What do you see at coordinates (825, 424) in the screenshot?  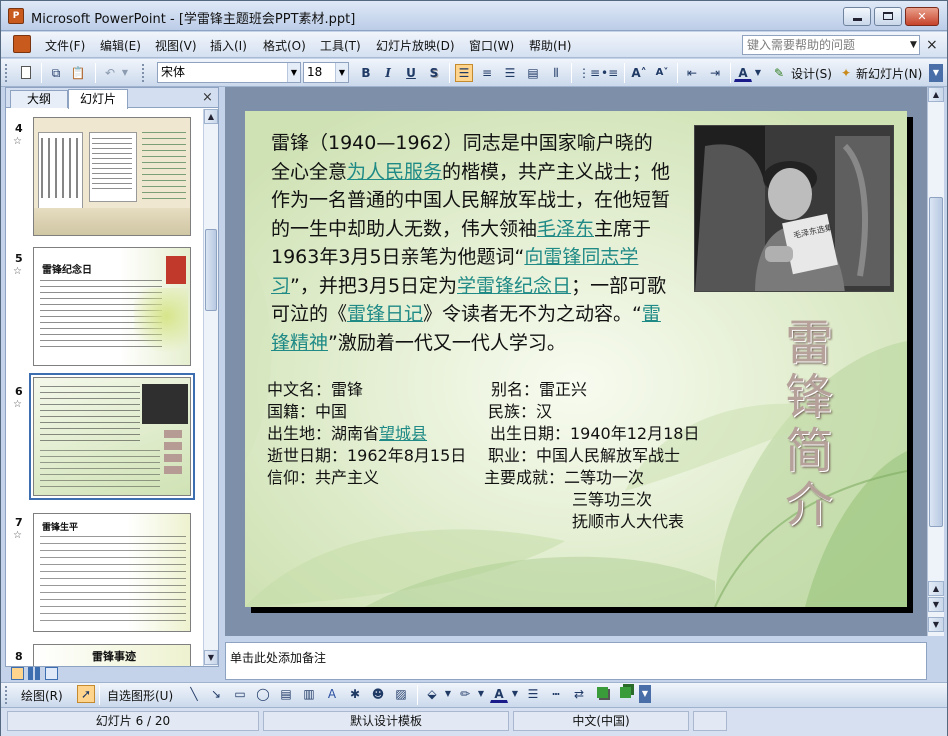 I see `vertical-slide-title: 雷锋简介` at bounding box center [825, 424].